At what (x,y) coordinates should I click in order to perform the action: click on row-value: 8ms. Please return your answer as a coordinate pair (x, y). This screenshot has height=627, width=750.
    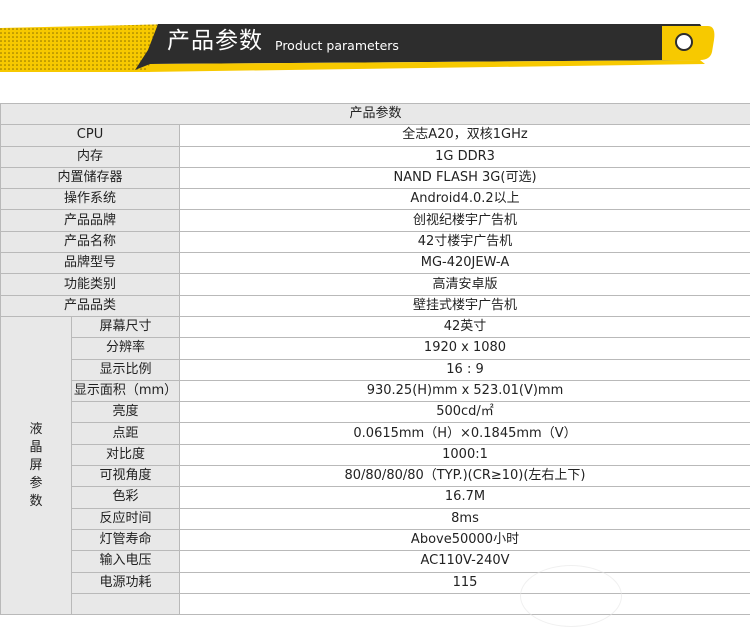
    Looking at the image, I should click on (465, 518).